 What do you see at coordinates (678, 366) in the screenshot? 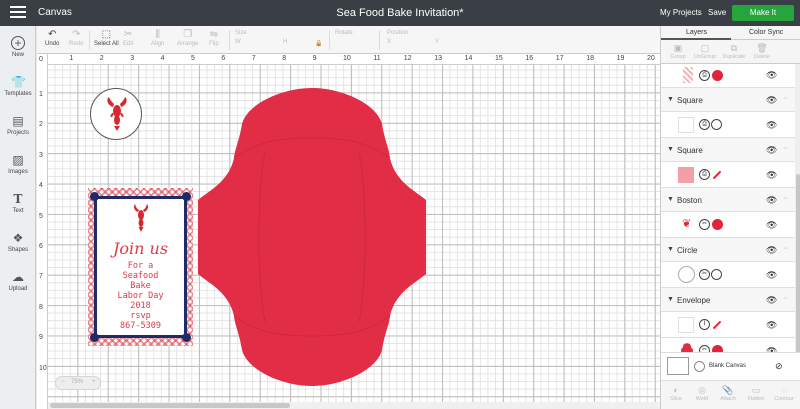
I see `blank-canvas-swatch` at bounding box center [678, 366].